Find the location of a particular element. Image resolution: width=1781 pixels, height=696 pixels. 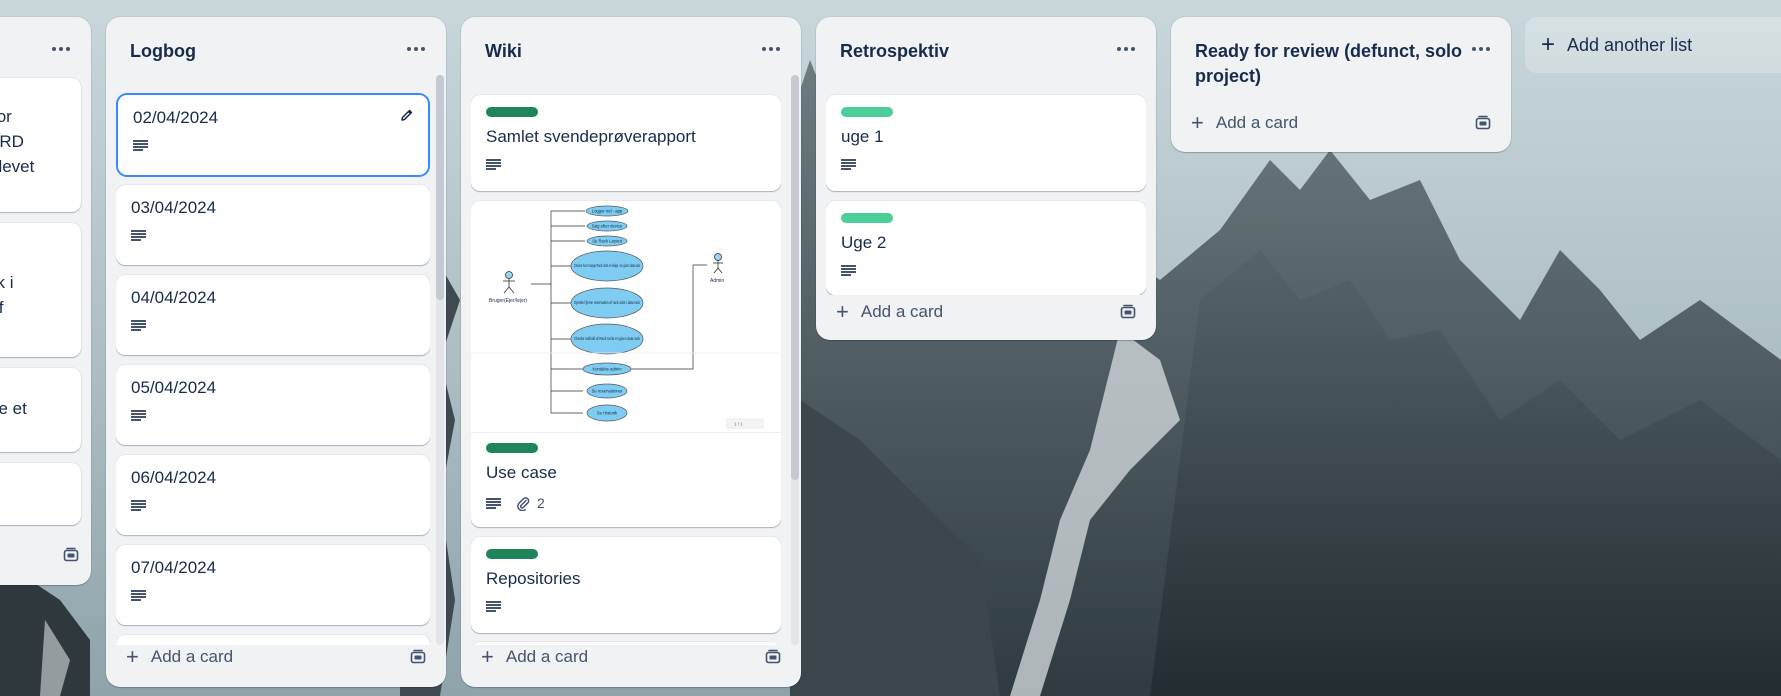

list-header: Wiki is located at coordinates (631, 47).